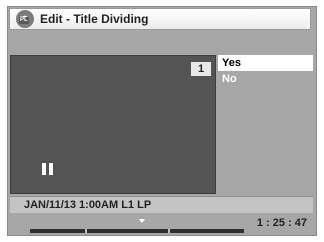 The height and width of the screenshot is (242, 324). Describe the element at coordinates (265, 79) in the screenshot. I see `menu-item-no: No` at that location.